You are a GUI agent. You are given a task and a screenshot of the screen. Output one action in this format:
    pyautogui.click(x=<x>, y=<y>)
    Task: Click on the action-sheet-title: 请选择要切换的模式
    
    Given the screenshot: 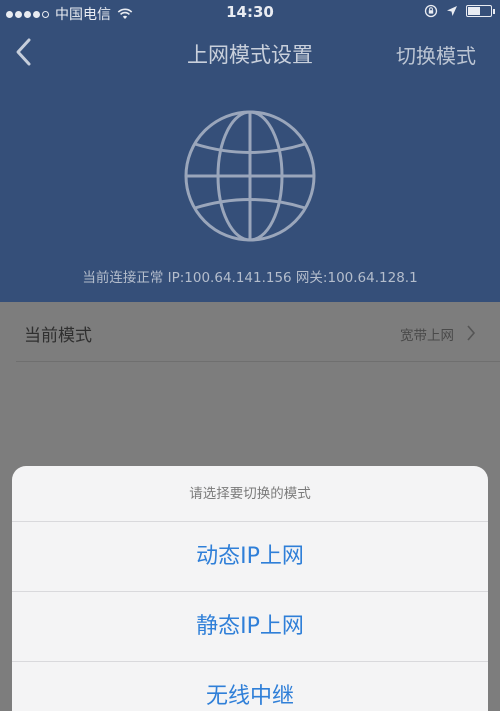 What is the action you would take?
    pyautogui.click(x=250, y=494)
    